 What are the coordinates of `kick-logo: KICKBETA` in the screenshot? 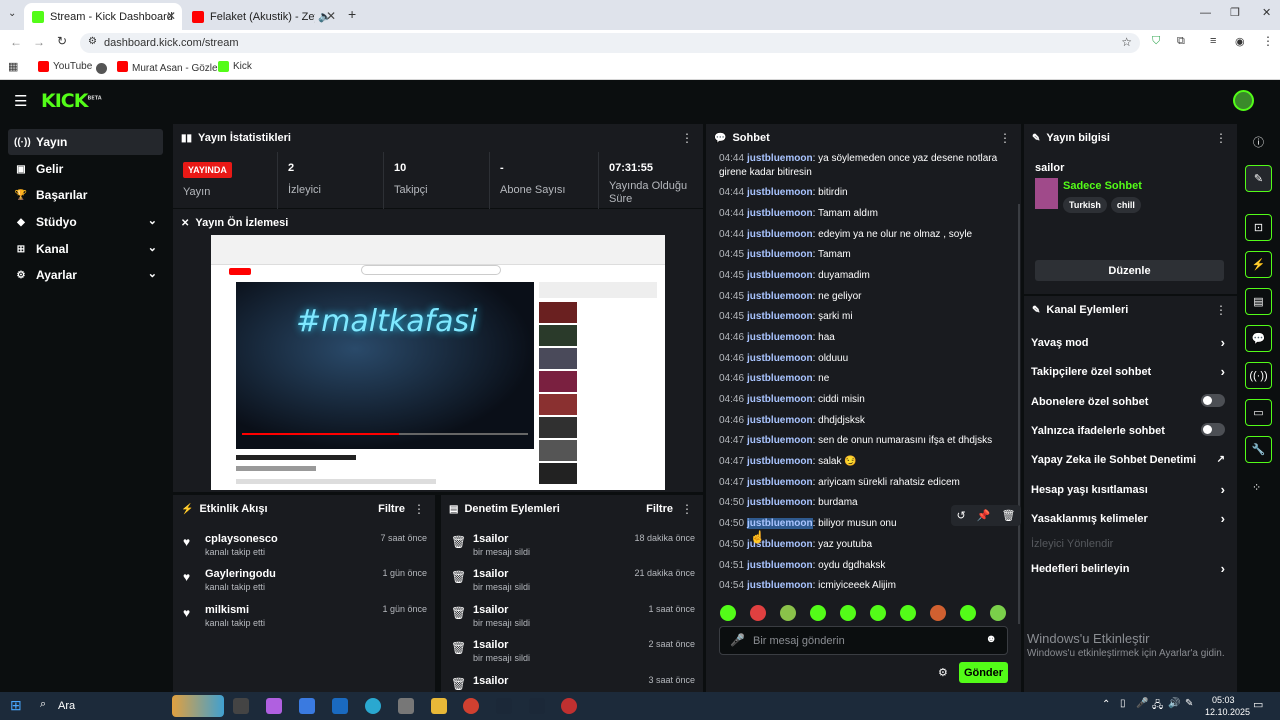 It's located at (71, 101).